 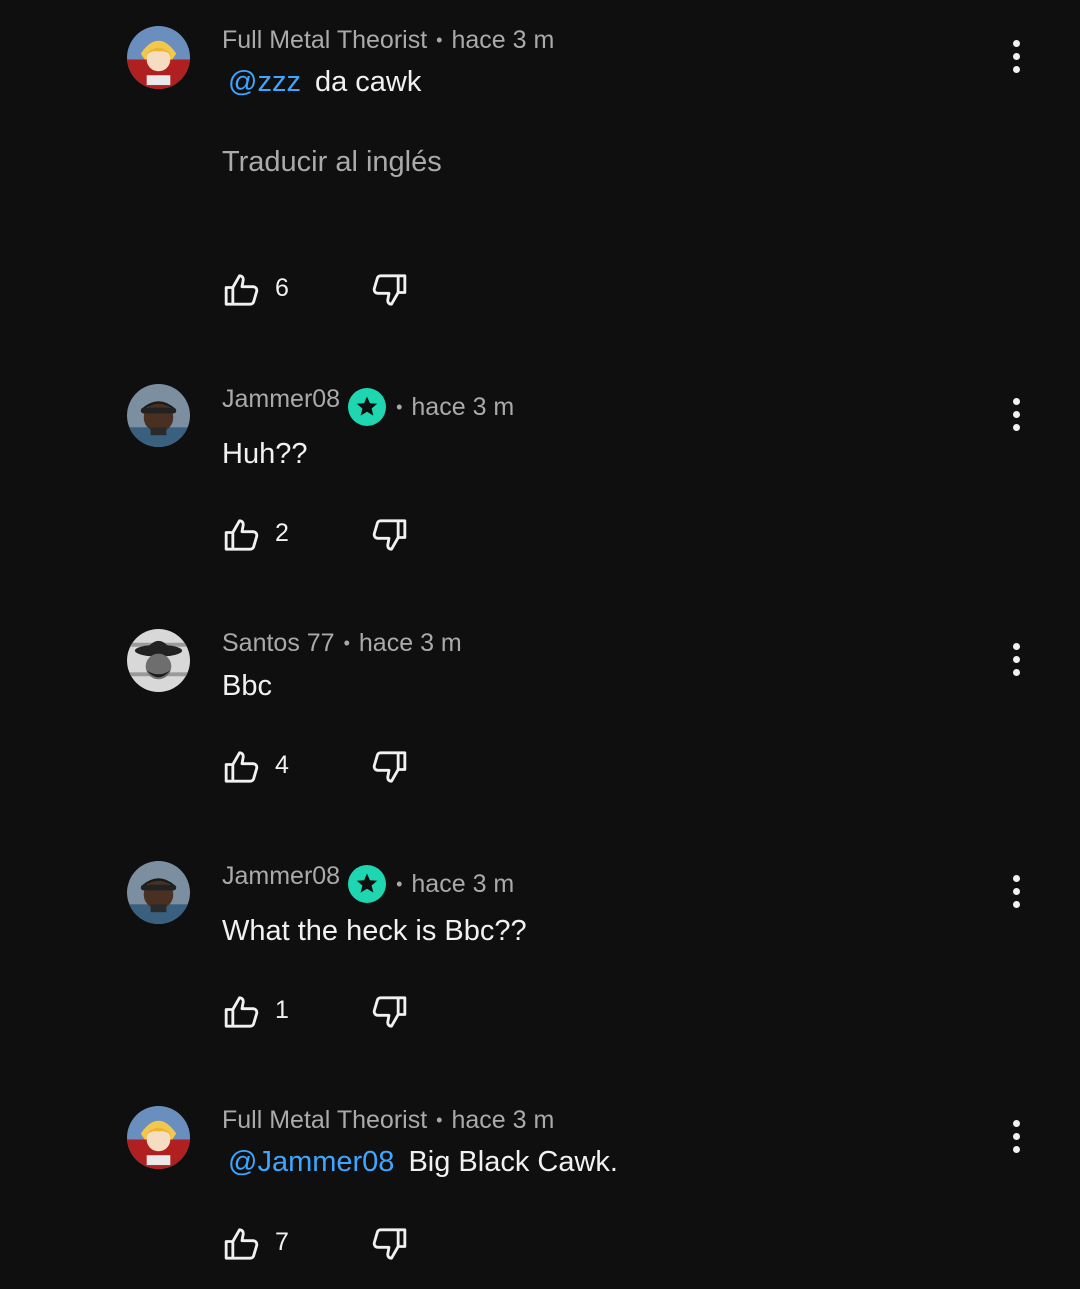 I want to click on like-count: 1, so click(x=282, y=1010).